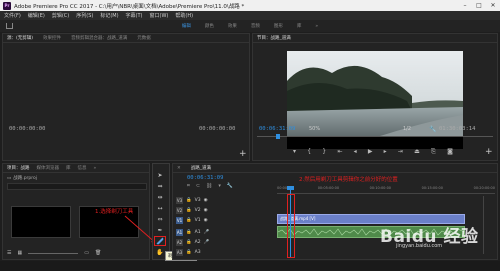  What do you see at coordinates (9, 26) in the screenshot?
I see `home-icon` at bounding box center [9, 26].